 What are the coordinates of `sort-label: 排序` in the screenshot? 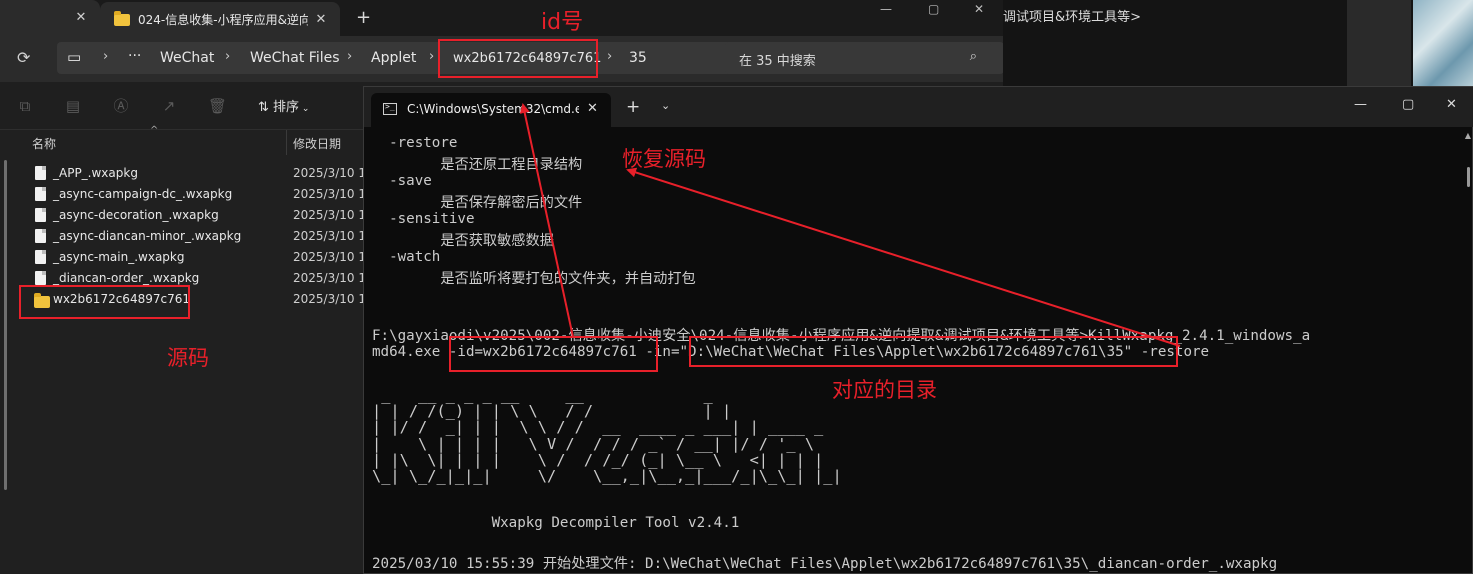 It's located at (286, 107).